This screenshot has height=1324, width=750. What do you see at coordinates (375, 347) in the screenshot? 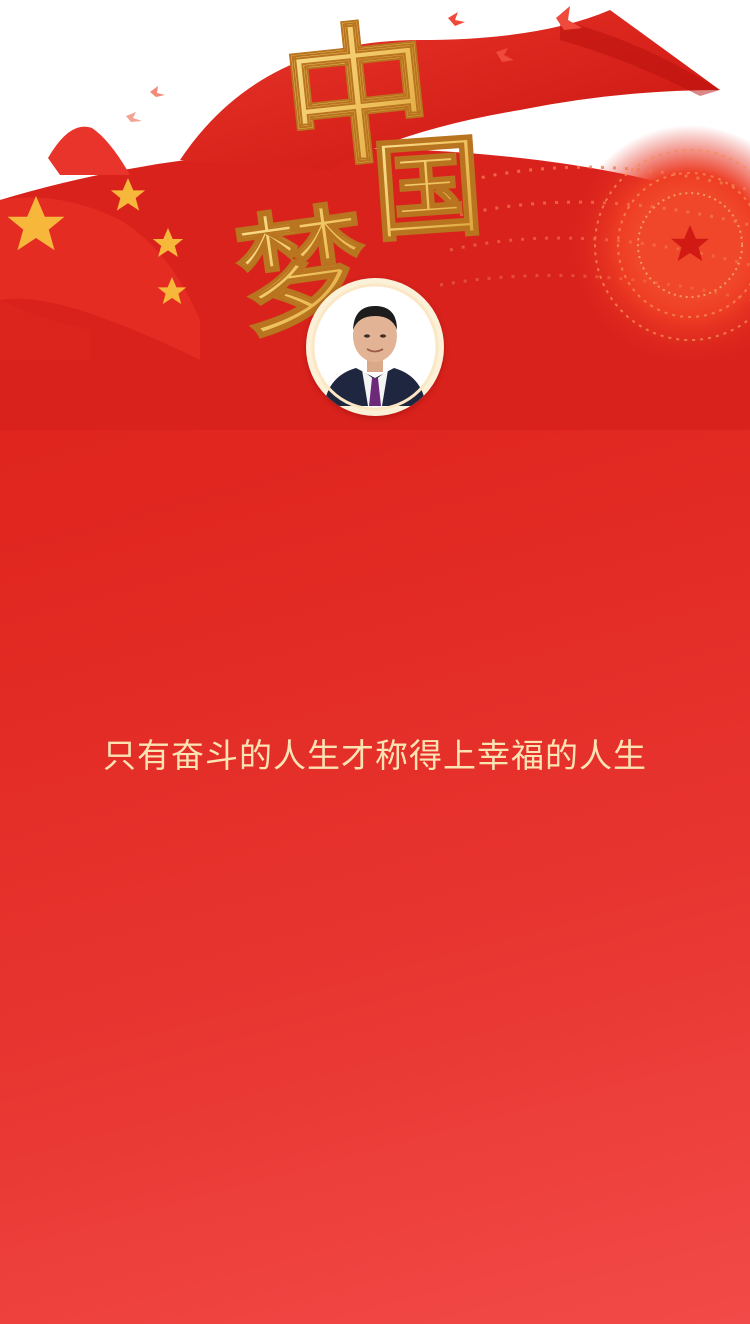
I see `avatar` at bounding box center [375, 347].